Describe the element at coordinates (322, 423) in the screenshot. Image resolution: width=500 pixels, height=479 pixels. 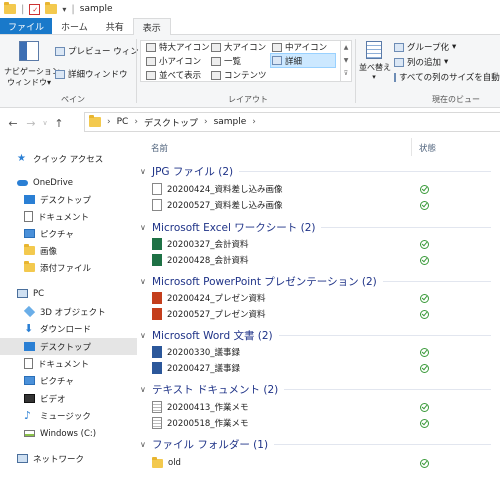
I see `file-row: 20200518_作業メモ` at that location.